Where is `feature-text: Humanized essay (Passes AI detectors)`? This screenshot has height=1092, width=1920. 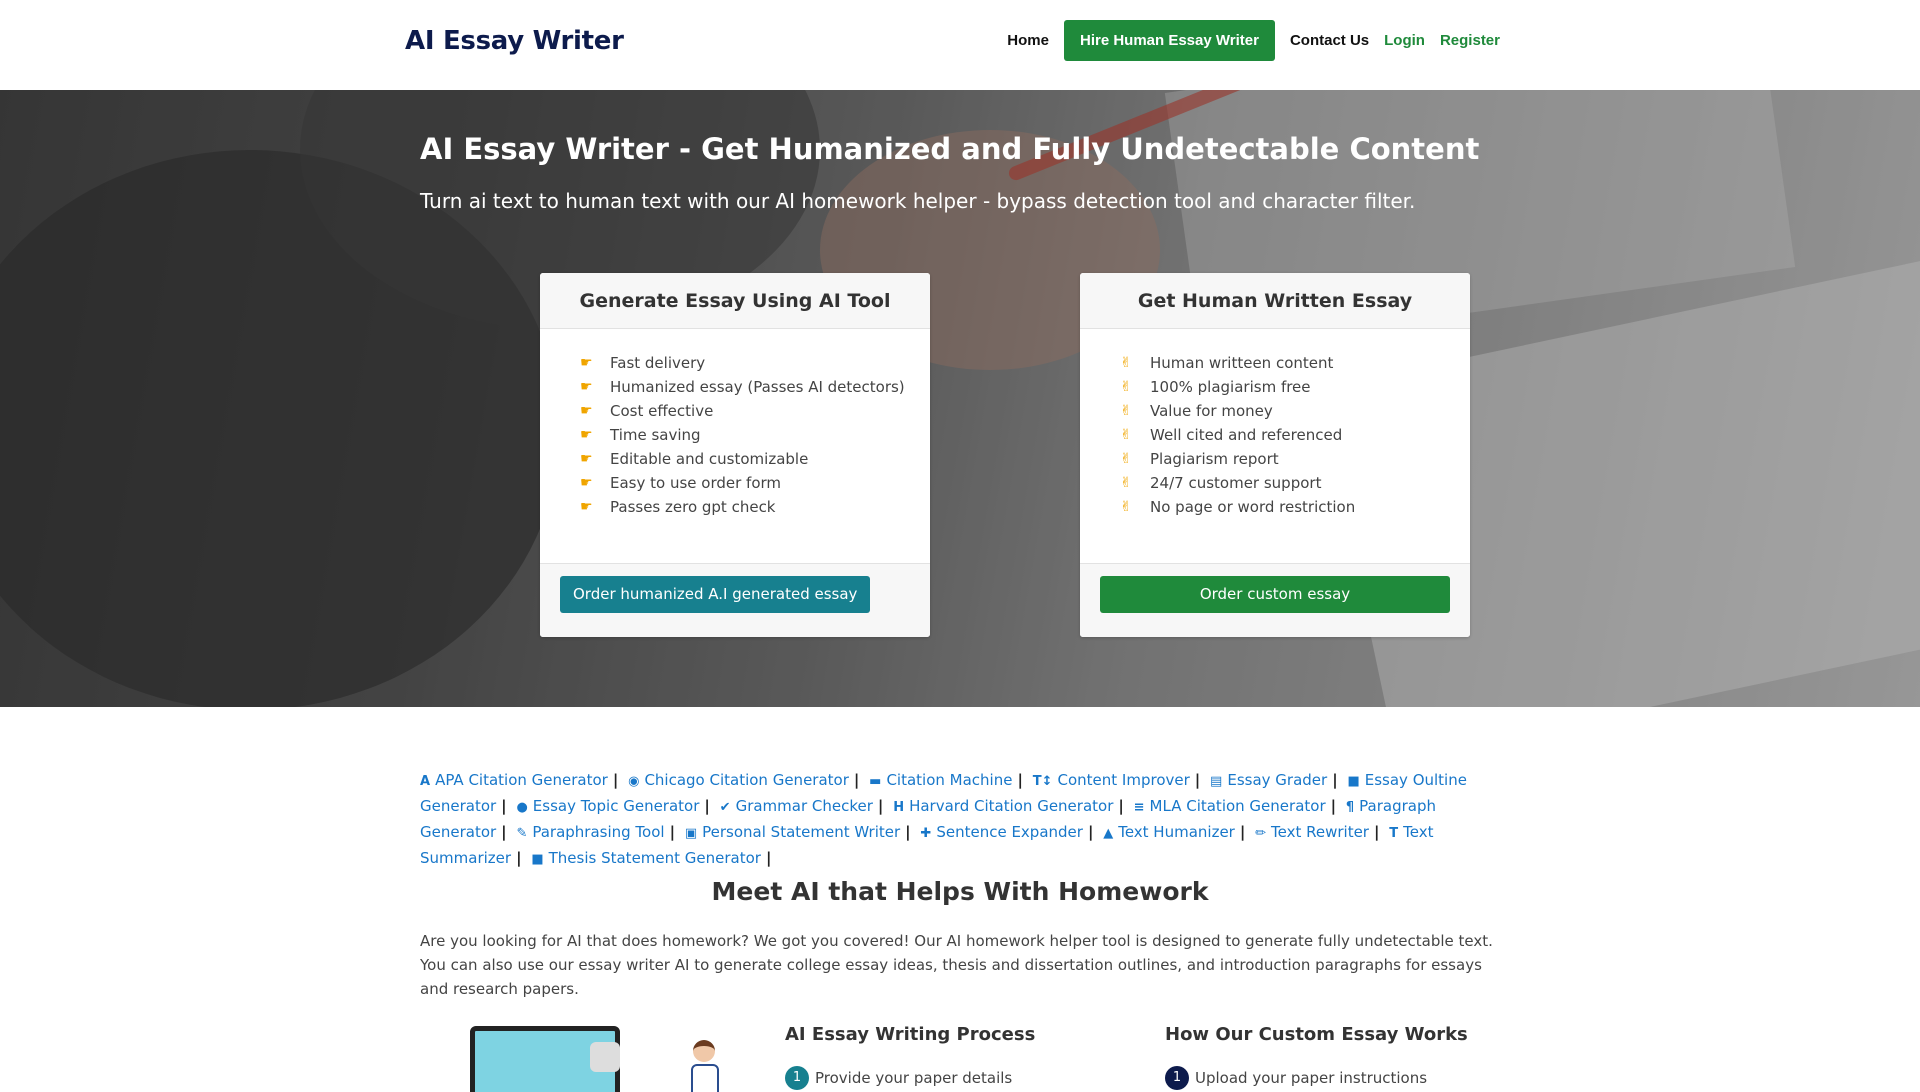
feature-text: Humanized essay (Passes AI detectors) is located at coordinates (757, 387).